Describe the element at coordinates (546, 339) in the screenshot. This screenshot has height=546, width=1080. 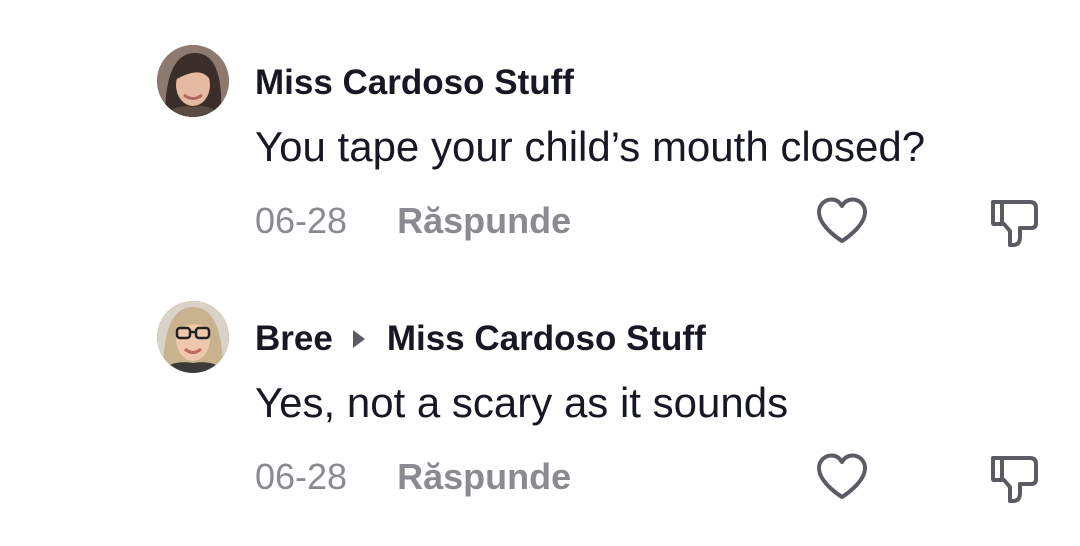
I see `reply-to-author: Miss Cardoso Stuff` at that location.